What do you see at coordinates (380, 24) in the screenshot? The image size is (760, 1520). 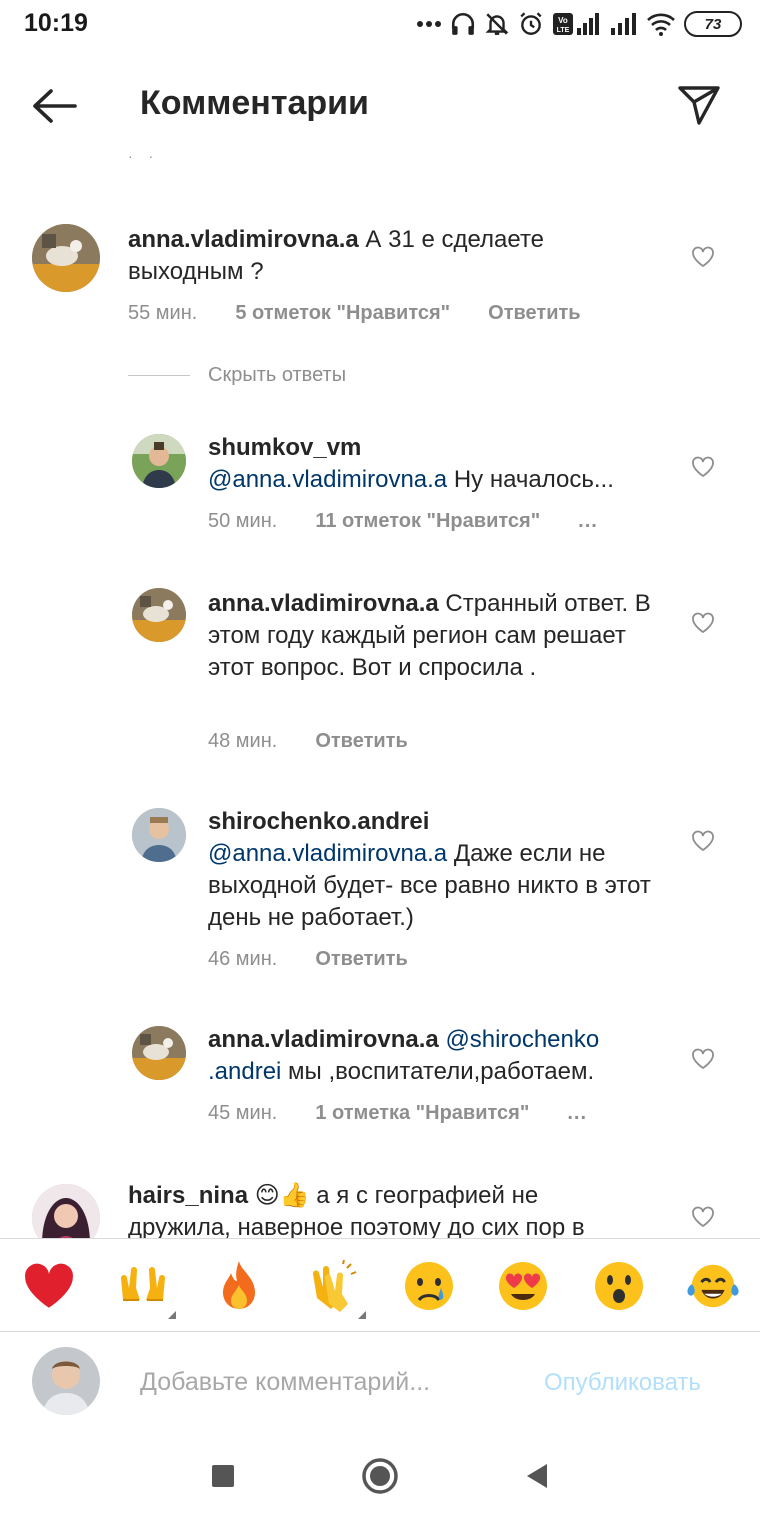 I see `status-bar: 10:19 Vo LTE 73` at bounding box center [380, 24].